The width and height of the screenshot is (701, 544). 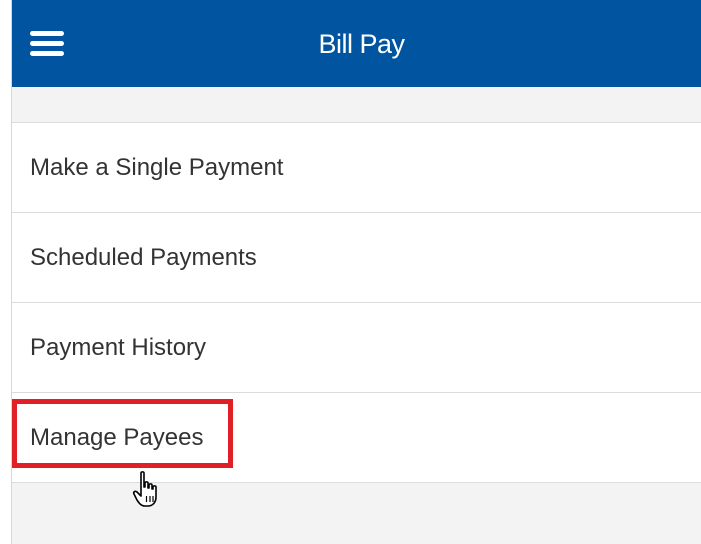 What do you see at coordinates (356, 513) in the screenshot?
I see `menu-footer-space` at bounding box center [356, 513].